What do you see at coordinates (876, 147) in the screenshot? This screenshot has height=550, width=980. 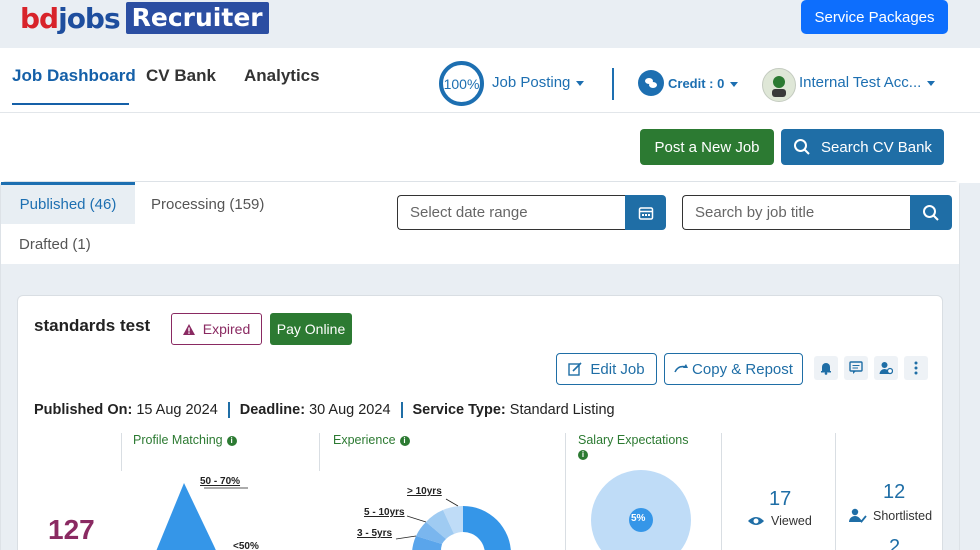 I see `search-cv-label: Search CV Bank` at bounding box center [876, 147].